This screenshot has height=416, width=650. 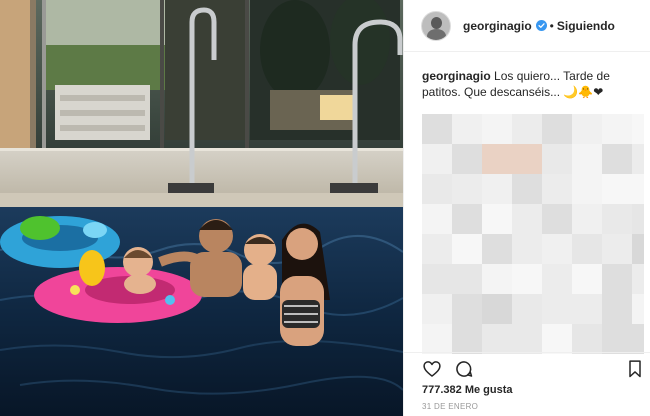 What do you see at coordinates (583, 92) in the screenshot?
I see `caption-emojis: 🌙🐥❤` at bounding box center [583, 92].